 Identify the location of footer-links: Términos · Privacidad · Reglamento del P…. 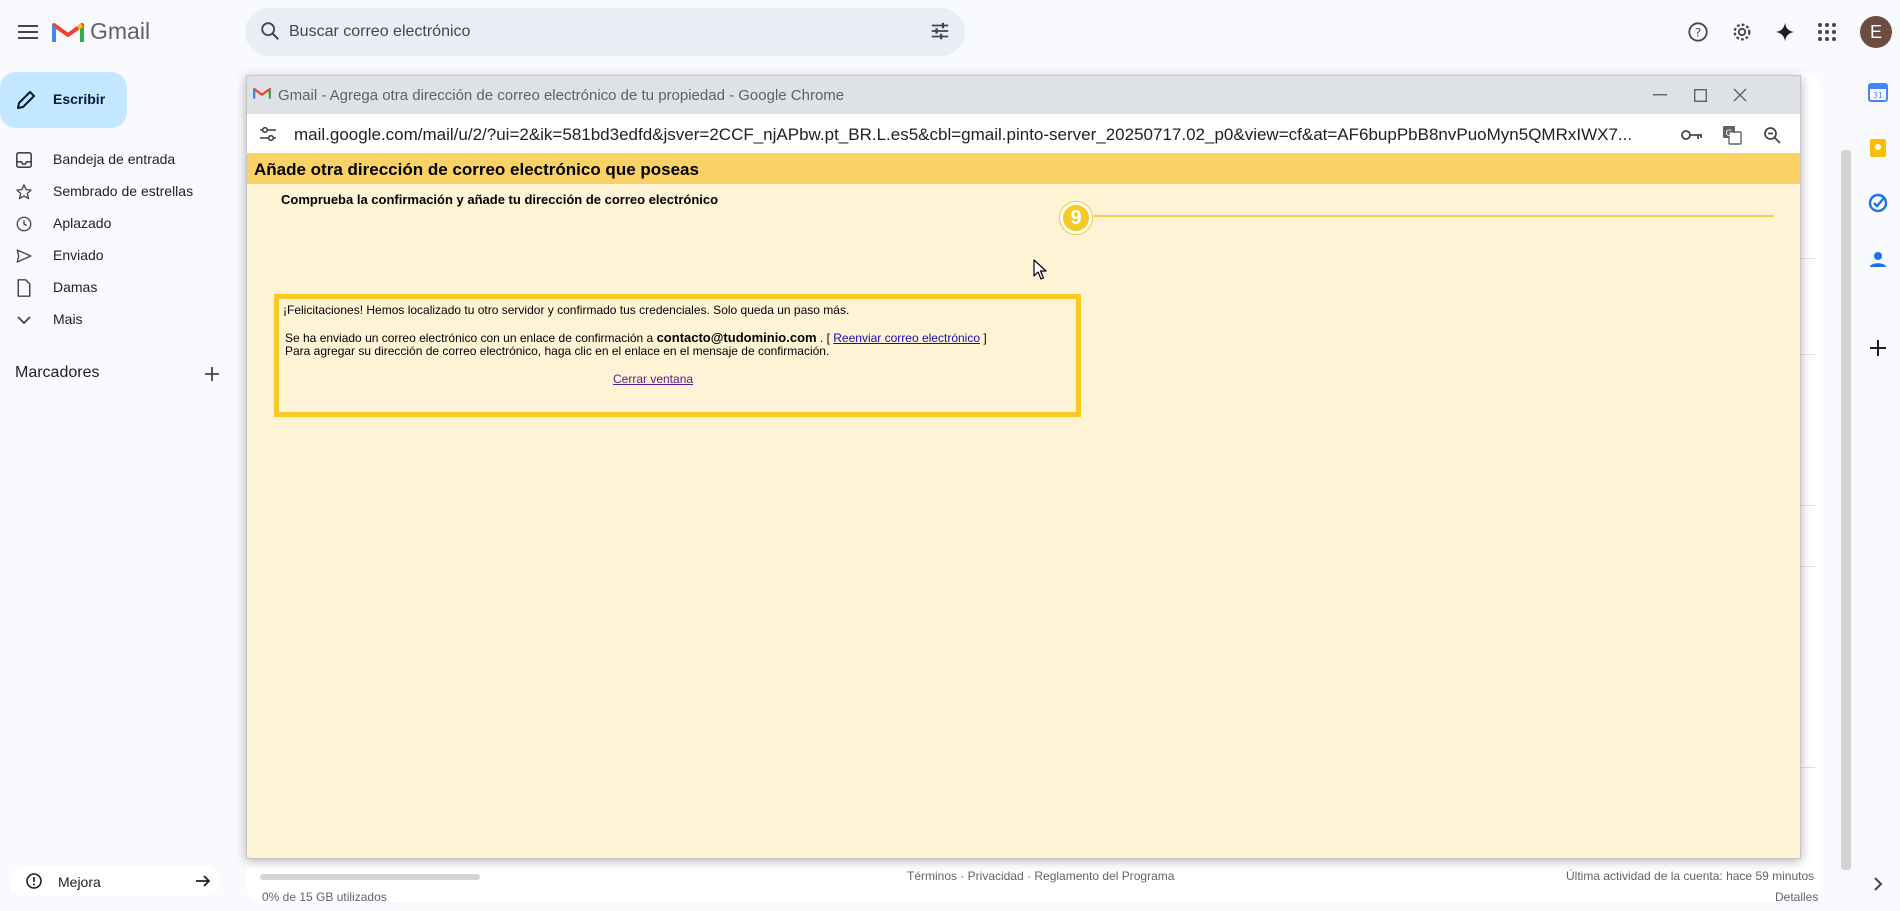
(1040, 876).